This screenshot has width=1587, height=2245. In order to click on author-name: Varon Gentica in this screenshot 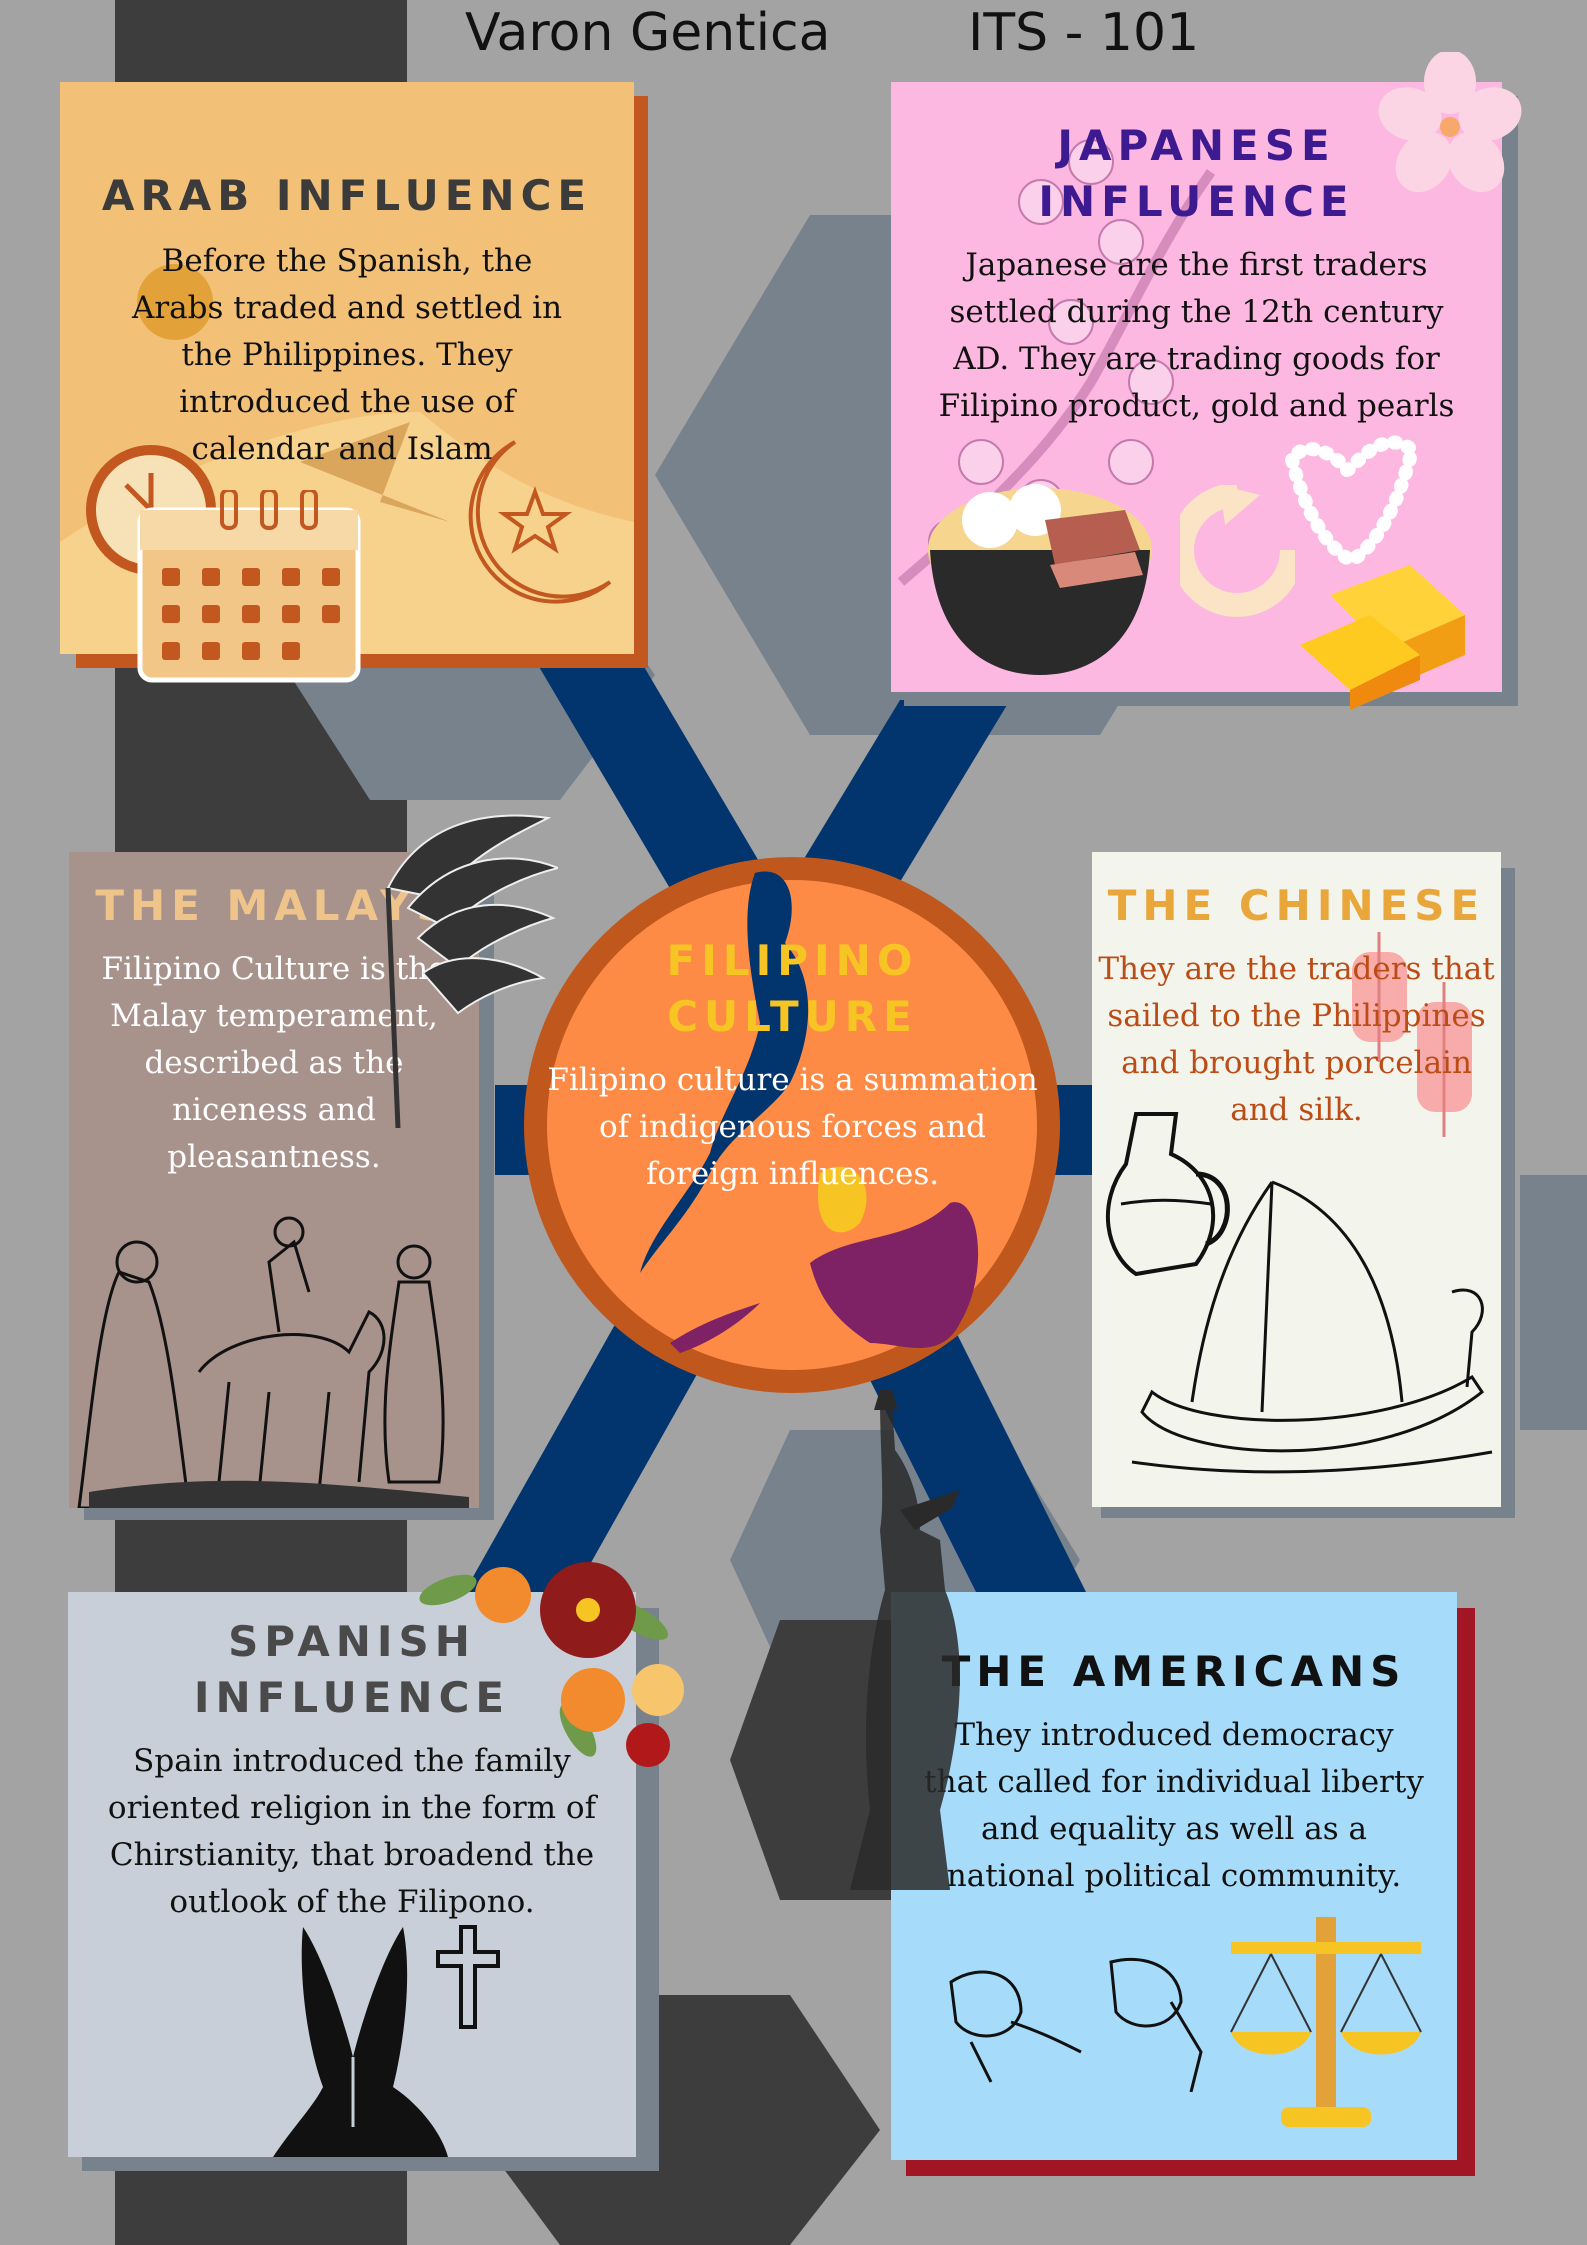, I will do `click(648, 33)`.